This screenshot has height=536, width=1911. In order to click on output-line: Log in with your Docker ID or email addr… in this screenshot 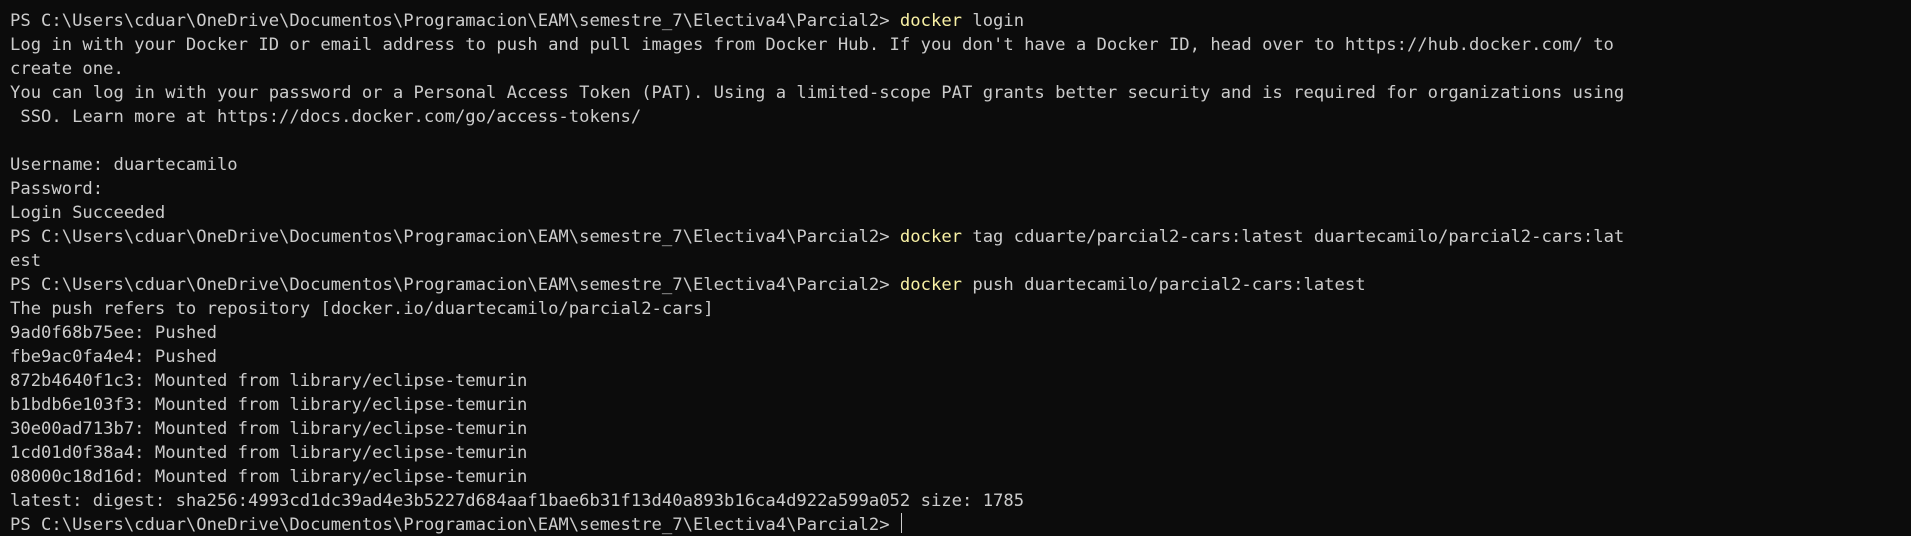, I will do `click(812, 45)`.